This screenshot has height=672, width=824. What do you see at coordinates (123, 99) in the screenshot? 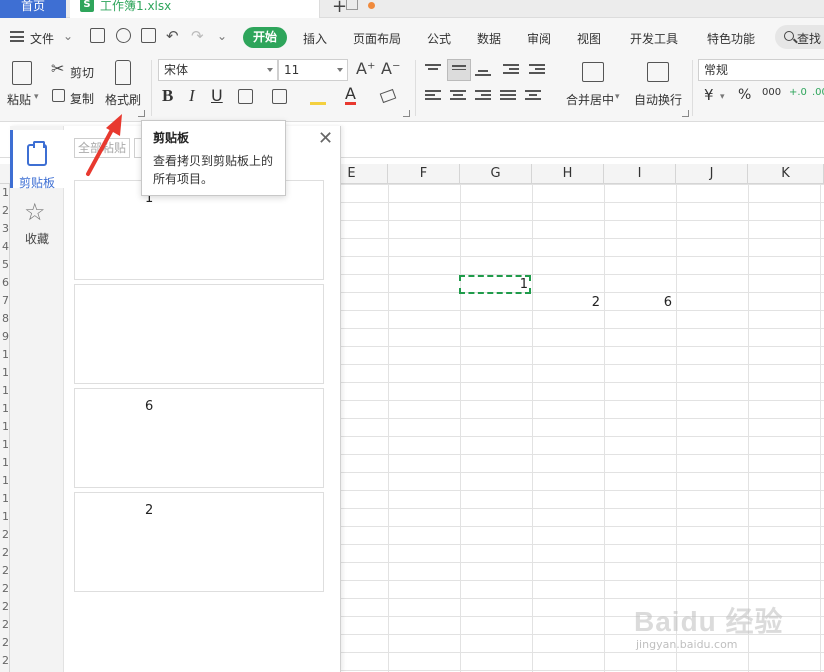
I see `format-painter-button: 格式刷` at bounding box center [123, 99].